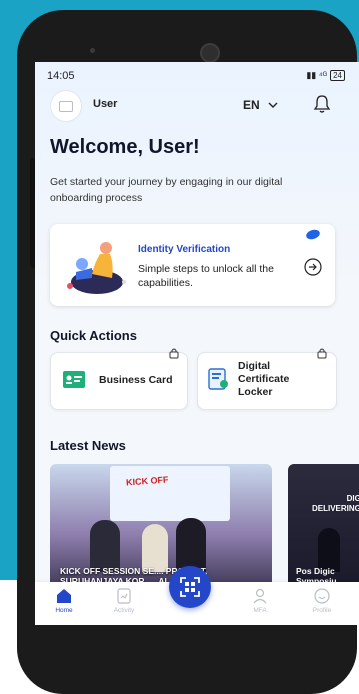 The width and height of the screenshot is (359, 694). What do you see at coordinates (337, 75) in the screenshot?
I see `battery-icon: 24` at bounding box center [337, 75].